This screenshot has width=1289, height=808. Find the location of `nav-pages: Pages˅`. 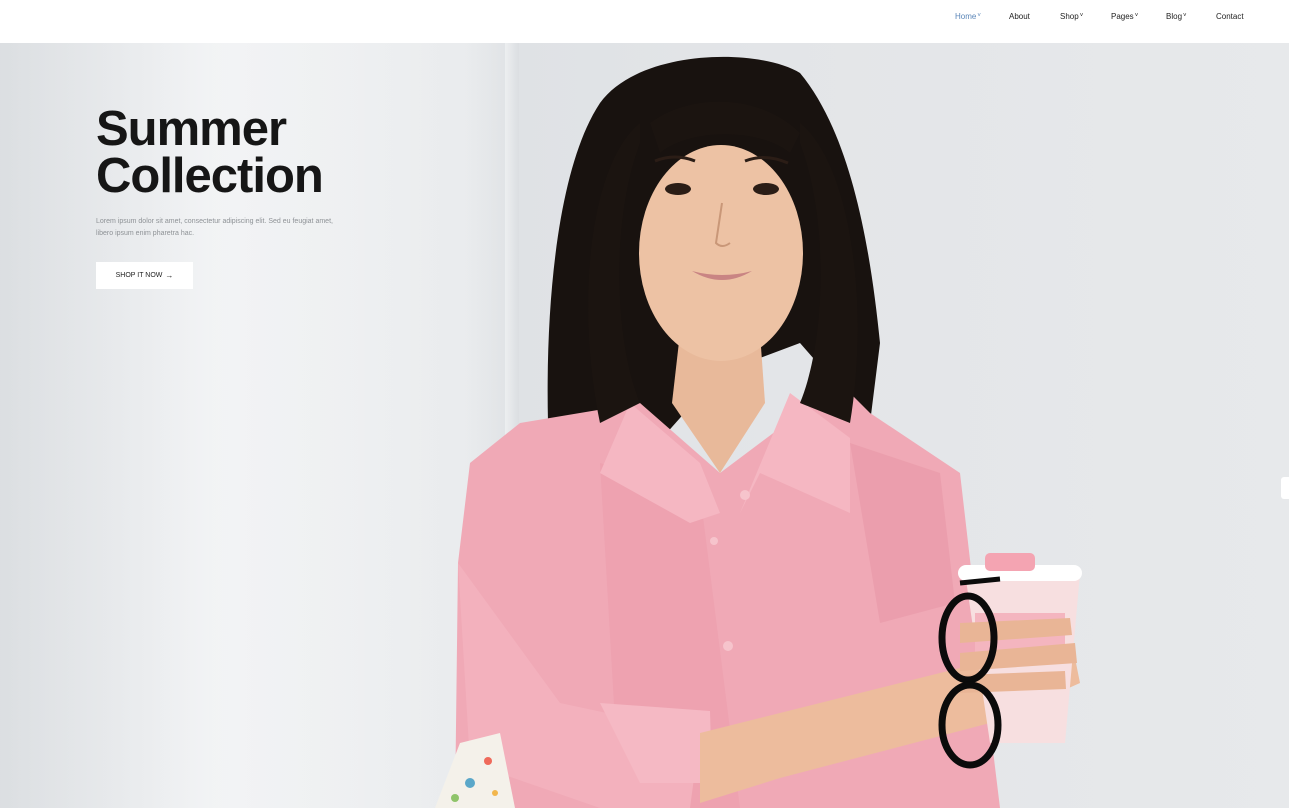

nav-pages: Pages˅ is located at coordinates (1124, 17).